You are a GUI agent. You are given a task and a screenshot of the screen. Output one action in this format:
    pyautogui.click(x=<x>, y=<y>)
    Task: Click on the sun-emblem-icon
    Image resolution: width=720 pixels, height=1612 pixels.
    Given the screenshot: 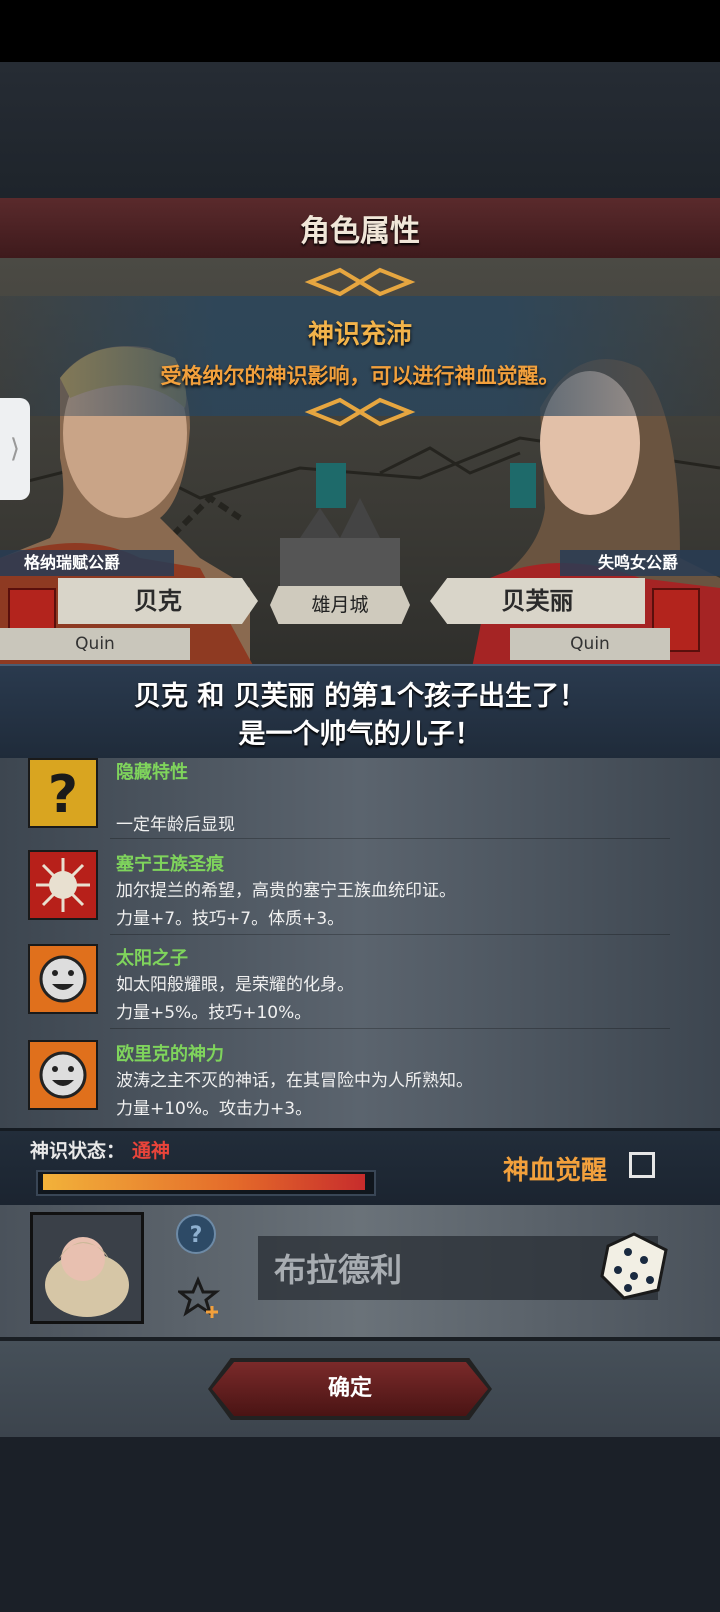 What is the action you would take?
    pyautogui.click(x=63, y=885)
    